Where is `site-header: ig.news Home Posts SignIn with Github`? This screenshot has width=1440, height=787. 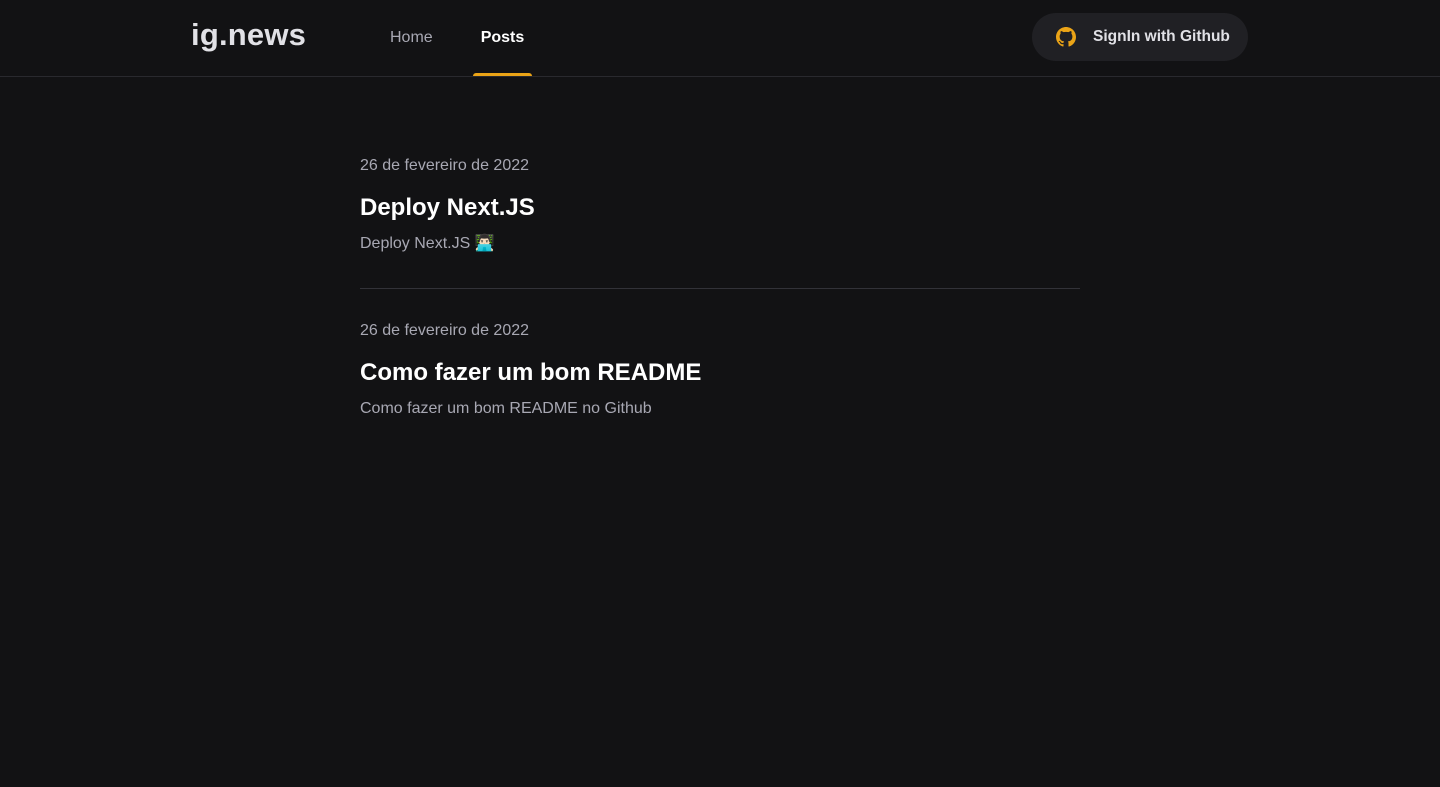
site-header: ig.news Home Posts SignIn with Github is located at coordinates (720, 38).